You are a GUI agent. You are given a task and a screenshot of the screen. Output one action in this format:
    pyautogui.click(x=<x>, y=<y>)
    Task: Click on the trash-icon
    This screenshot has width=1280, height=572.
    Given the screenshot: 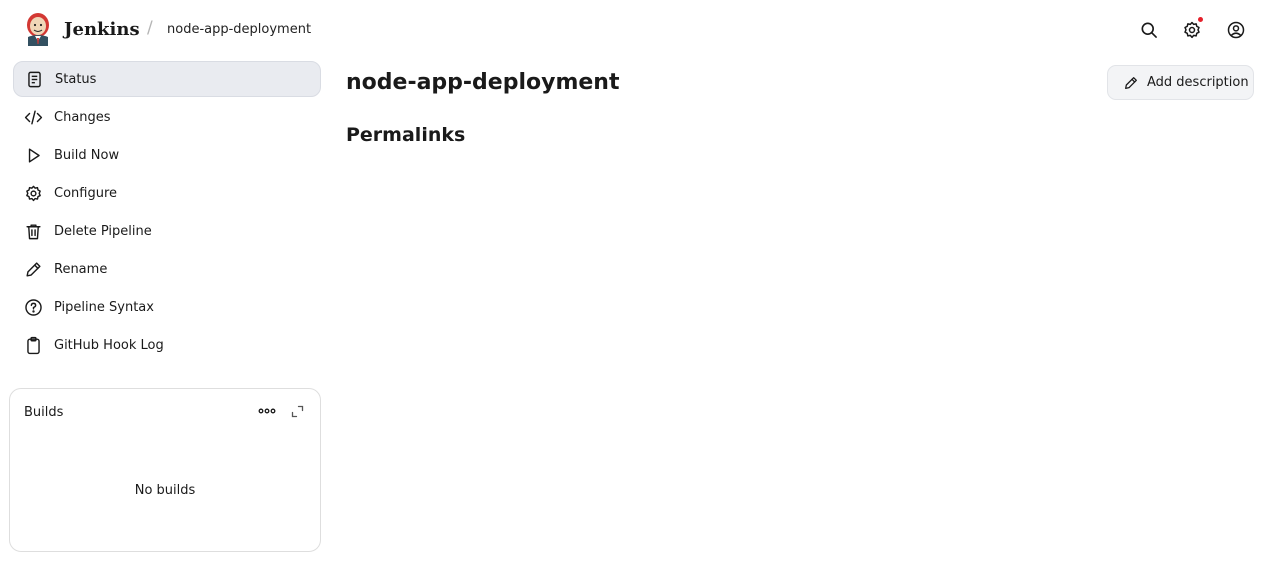 What is the action you would take?
    pyautogui.click(x=33, y=231)
    